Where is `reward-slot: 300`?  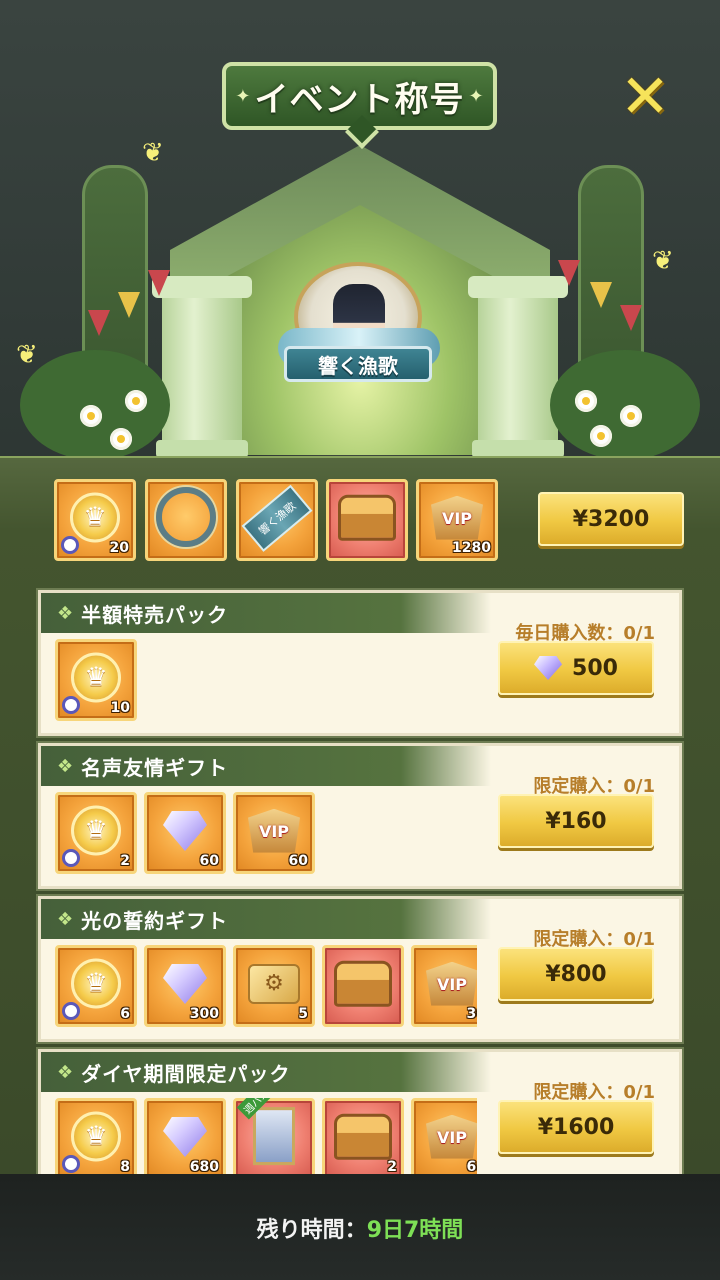 reward-slot: 300 is located at coordinates (185, 986).